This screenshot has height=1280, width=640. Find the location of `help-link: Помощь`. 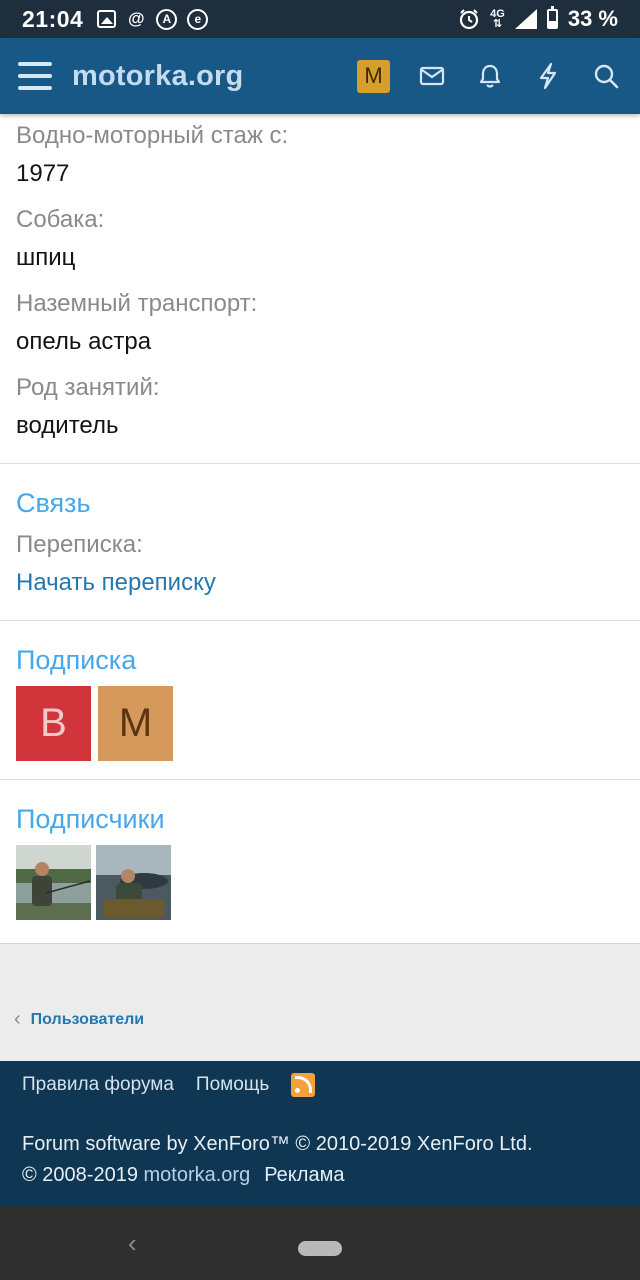

help-link: Помощь is located at coordinates (232, 1085).